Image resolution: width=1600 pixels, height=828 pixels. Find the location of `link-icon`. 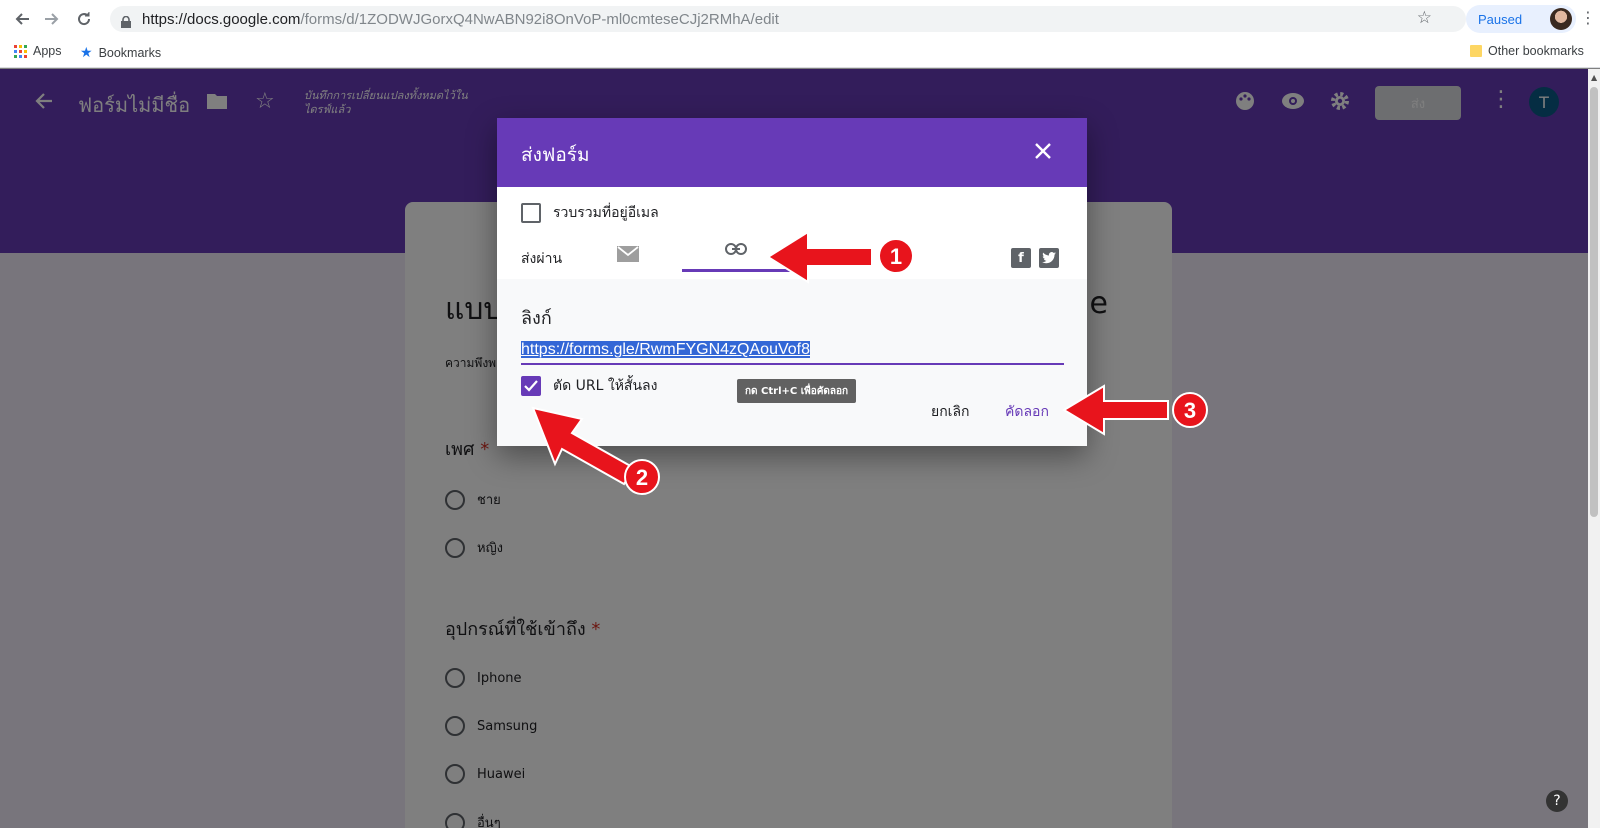

link-icon is located at coordinates (736, 249).